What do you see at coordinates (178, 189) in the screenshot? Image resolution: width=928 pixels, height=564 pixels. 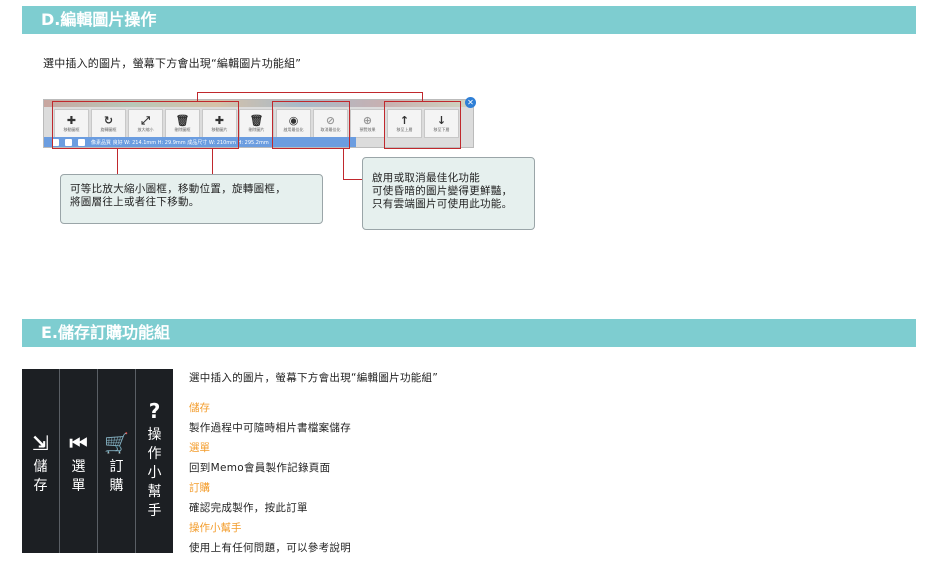 I see `callout-line: 可等比放大縮小圖框，移動位置，旋轉圖框，` at bounding box center [178, 189].